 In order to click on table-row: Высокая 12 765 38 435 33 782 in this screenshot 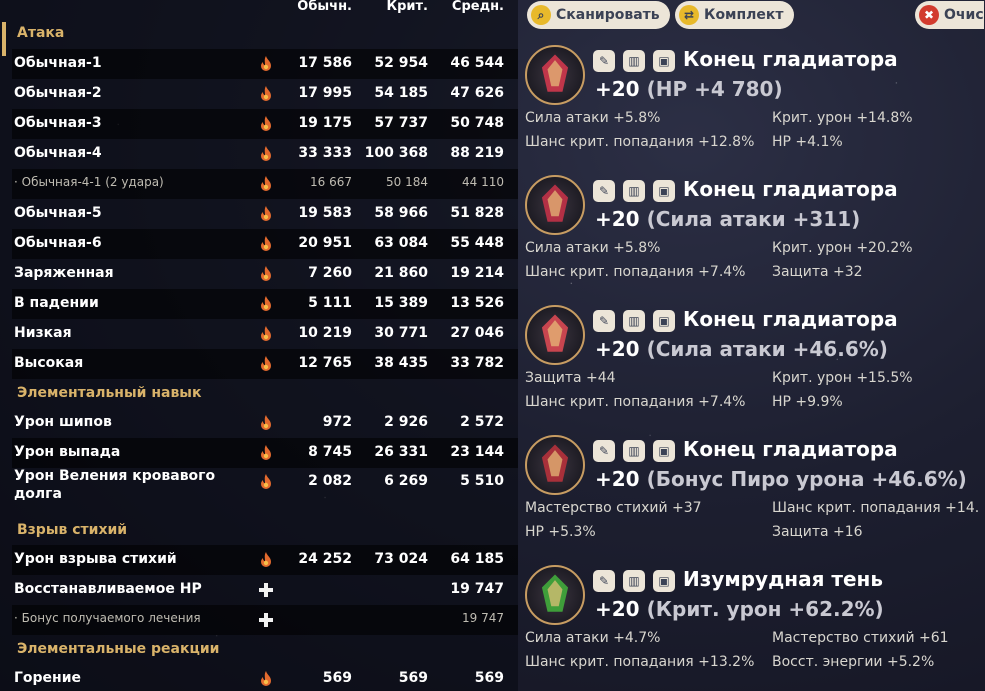, I will do `click(265, 364)`.